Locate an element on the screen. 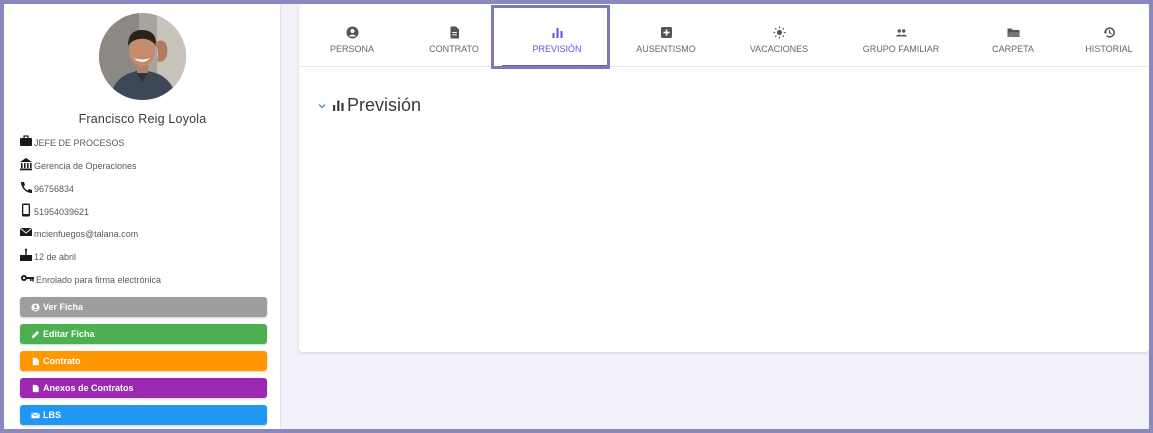 The image size is (1153, 433). signature-text: Enrolado para firma electrónica is located at coordinates (99, 280).